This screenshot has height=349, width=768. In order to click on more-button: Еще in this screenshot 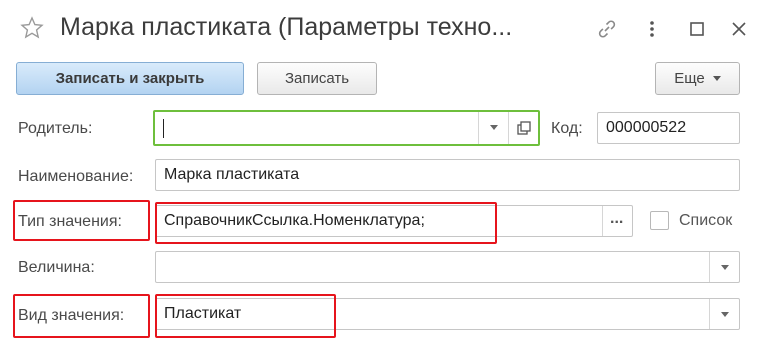, I will do `click(697, 78)`.